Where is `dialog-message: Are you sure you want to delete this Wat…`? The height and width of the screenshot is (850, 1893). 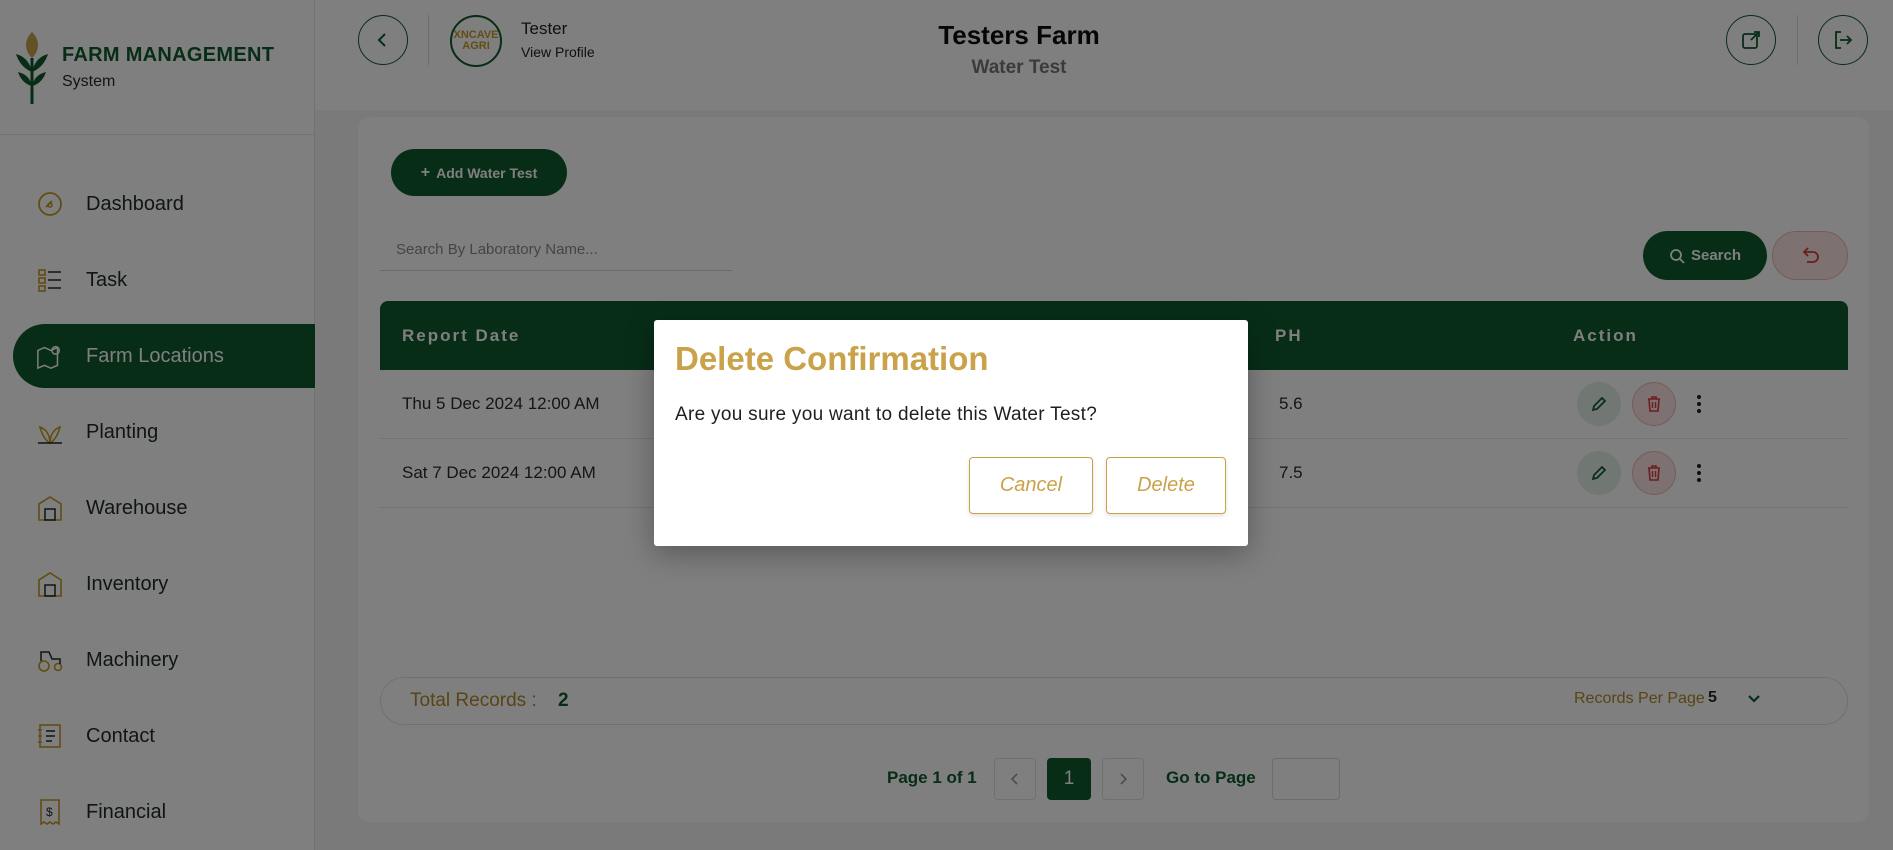 dialog-message: Are you sure you want to delete this Wat… is located at coordinates (886, 414).